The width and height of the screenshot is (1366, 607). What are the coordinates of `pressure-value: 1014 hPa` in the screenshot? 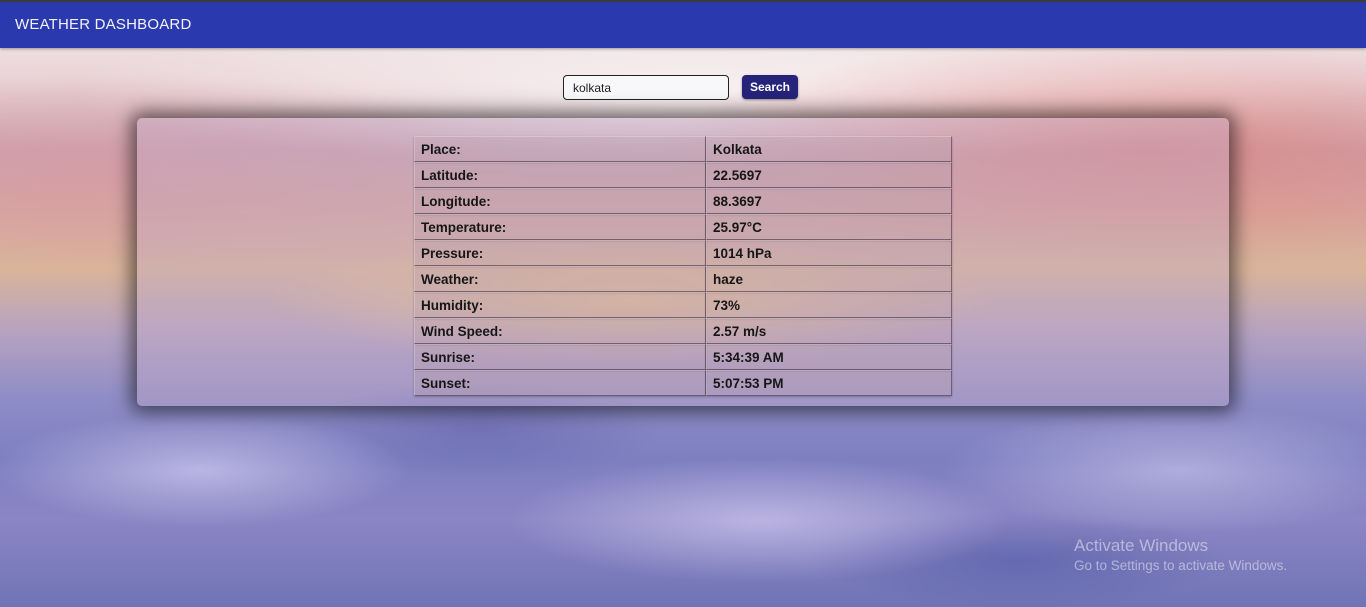 It's located at (829, 253).